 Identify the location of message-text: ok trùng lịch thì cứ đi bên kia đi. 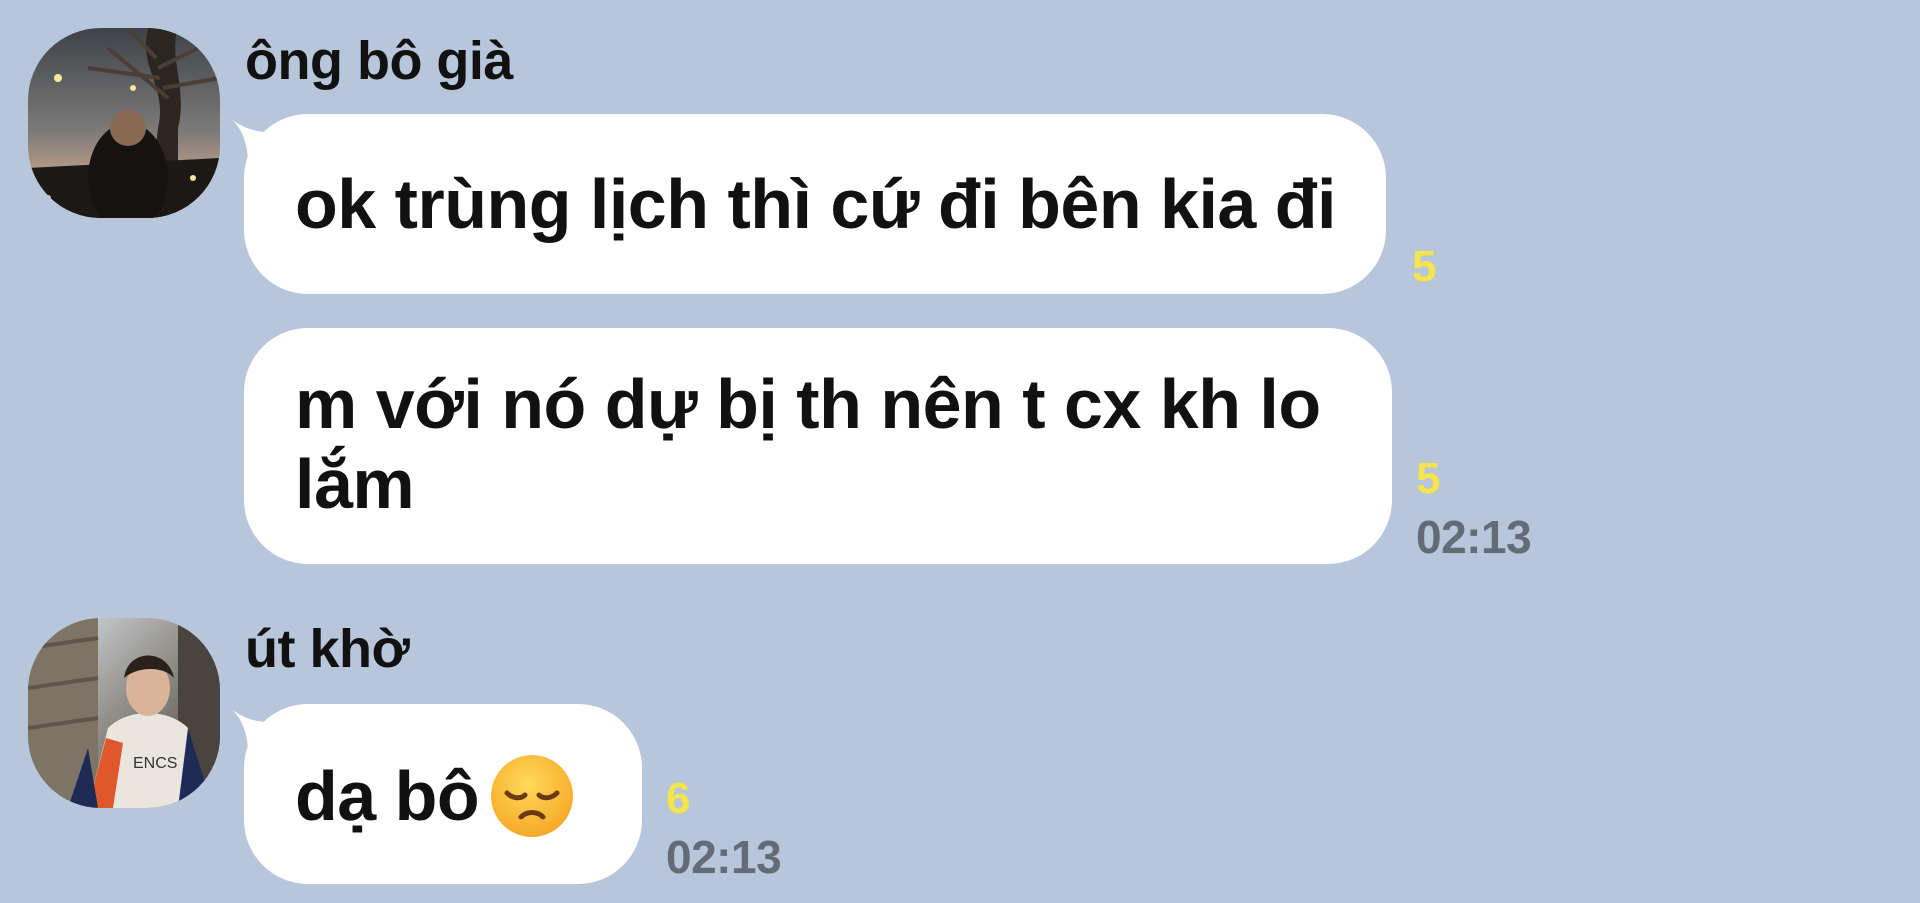
(816, 204).